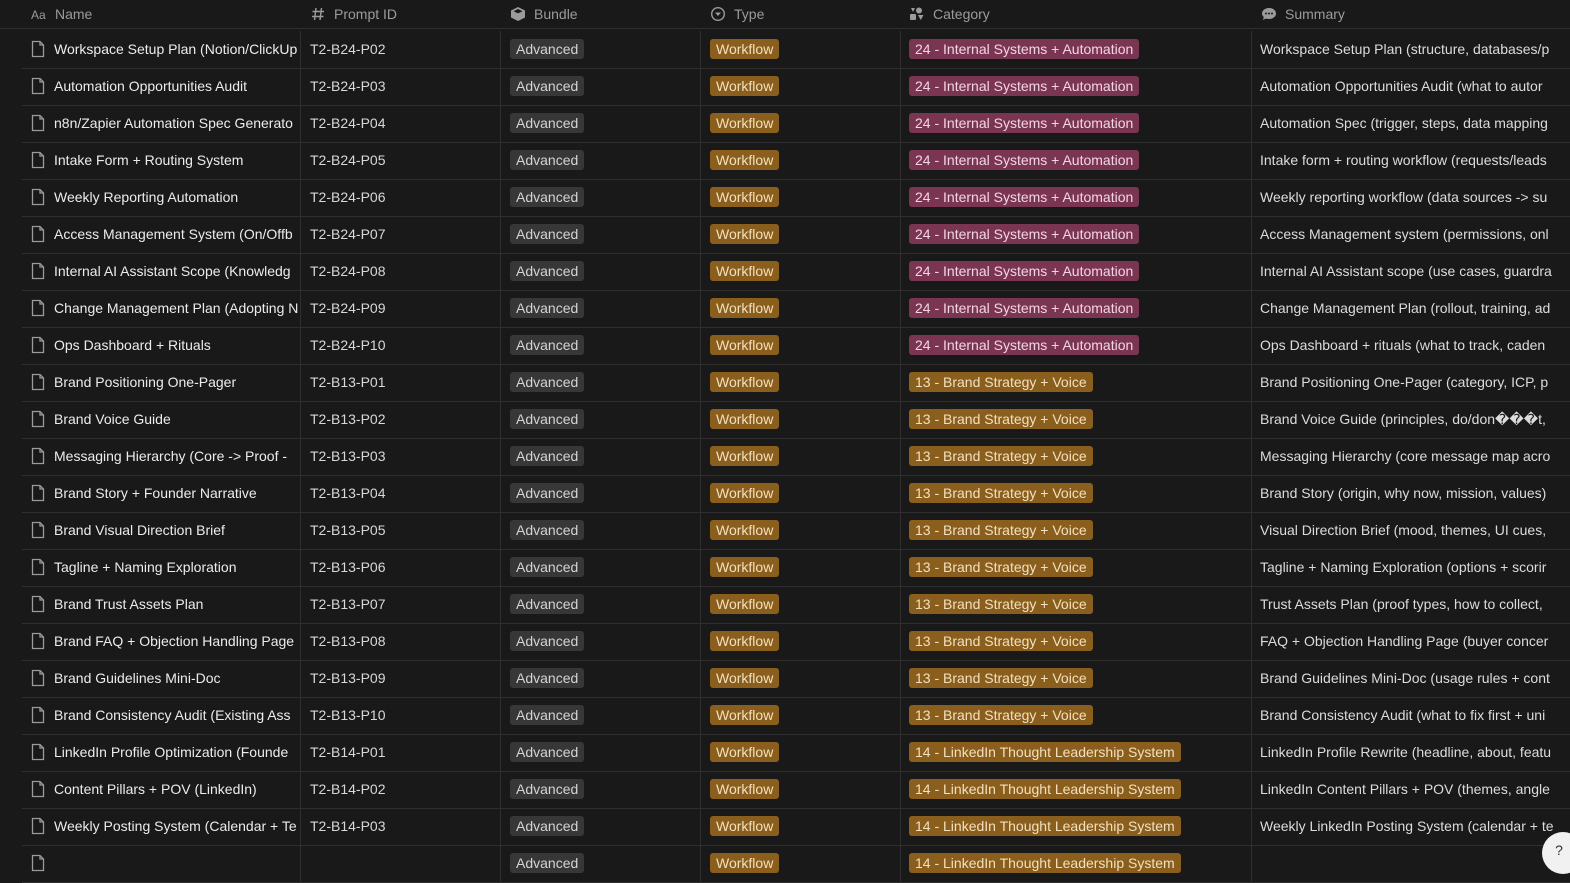 The image size is (1570, 883). Describe the element at coordinates (405, 456) in the screenshot. I see `prompt-id-cell: T2-B13-P03` at that location.